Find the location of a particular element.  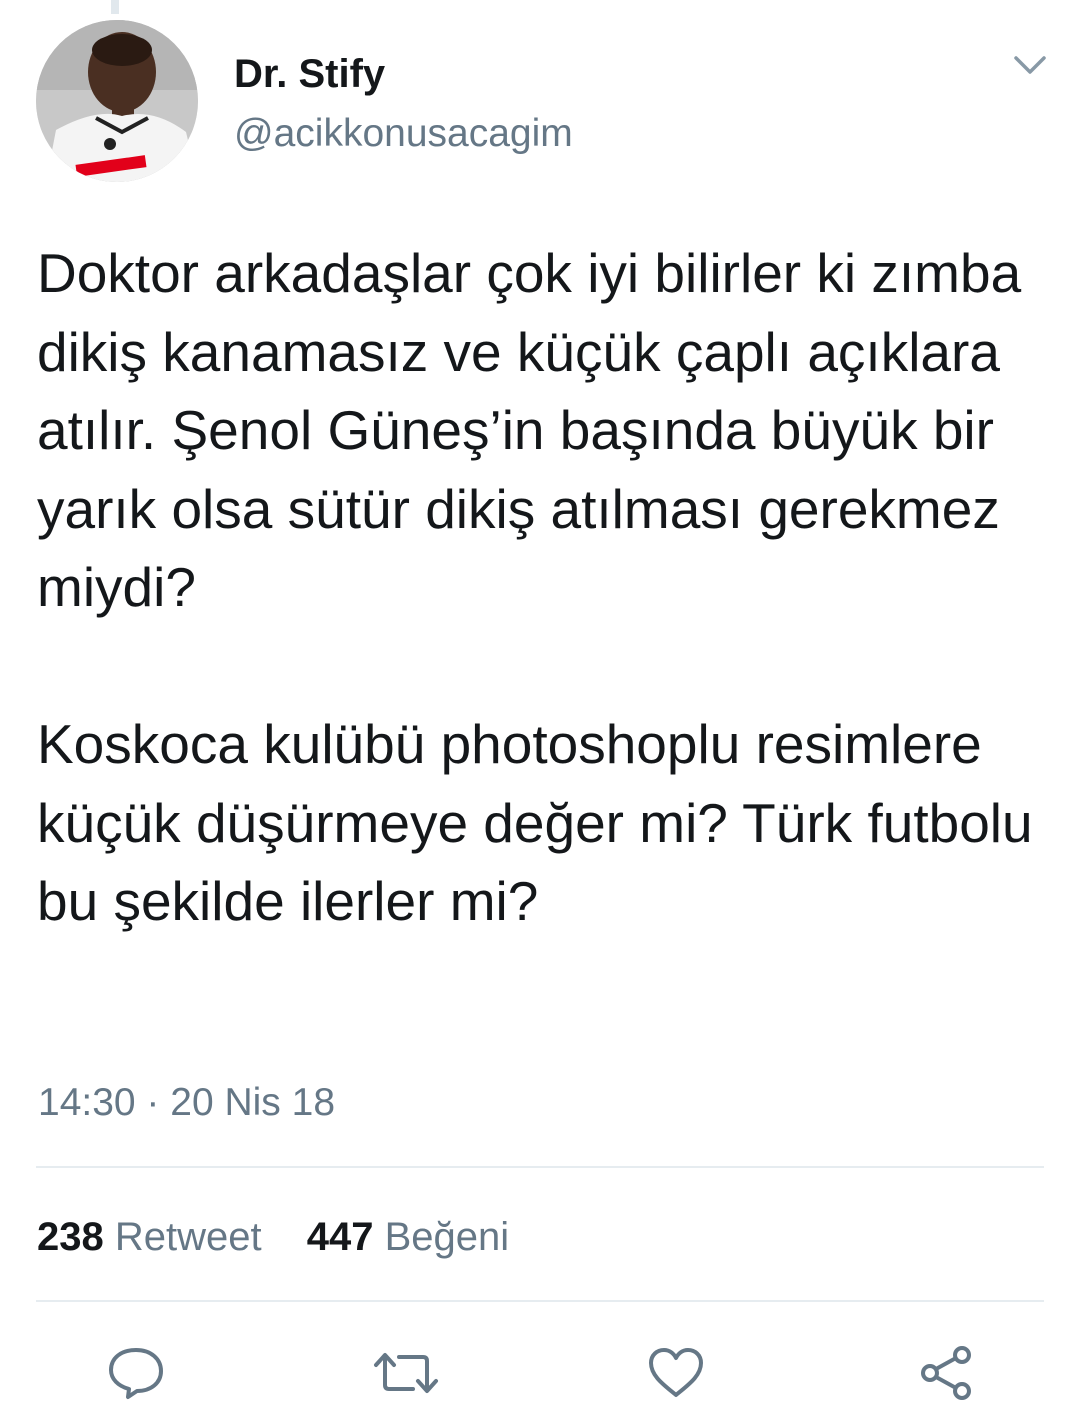

username-handle: @acikkonusacagim is located at coordinates (403, 134).